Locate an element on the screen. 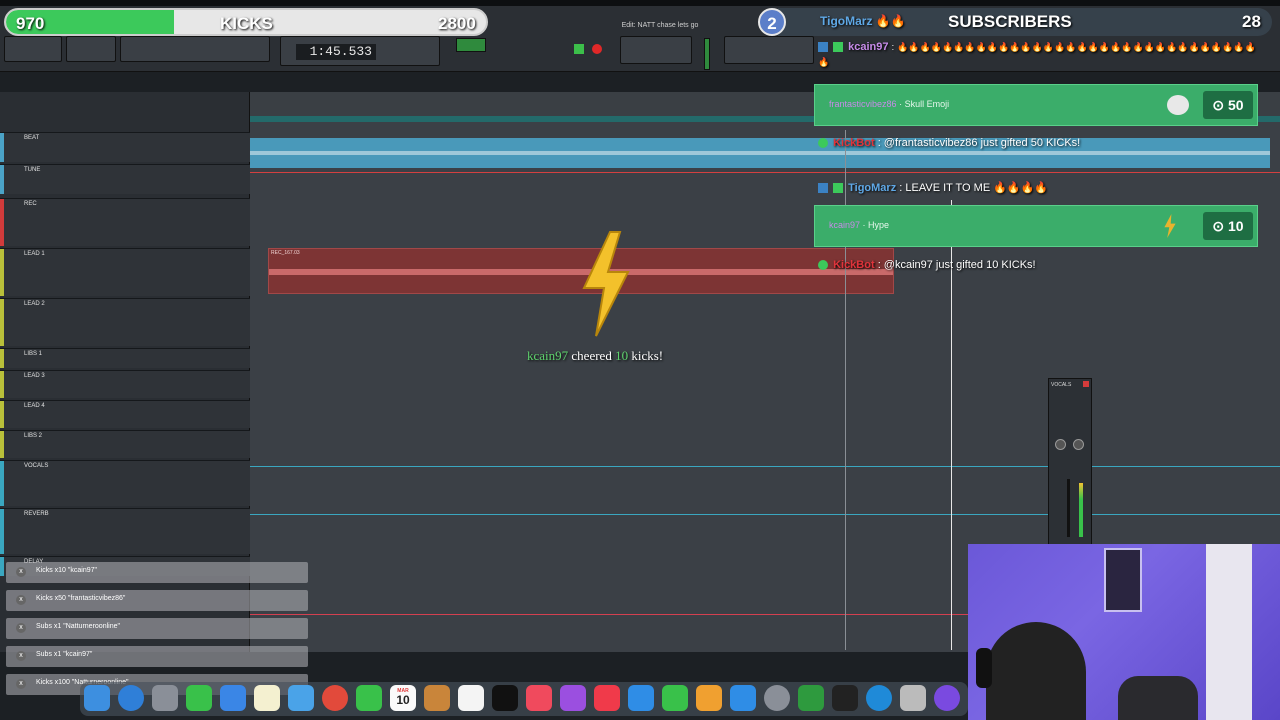  facetime-icon is located at coordinates (369, 698).